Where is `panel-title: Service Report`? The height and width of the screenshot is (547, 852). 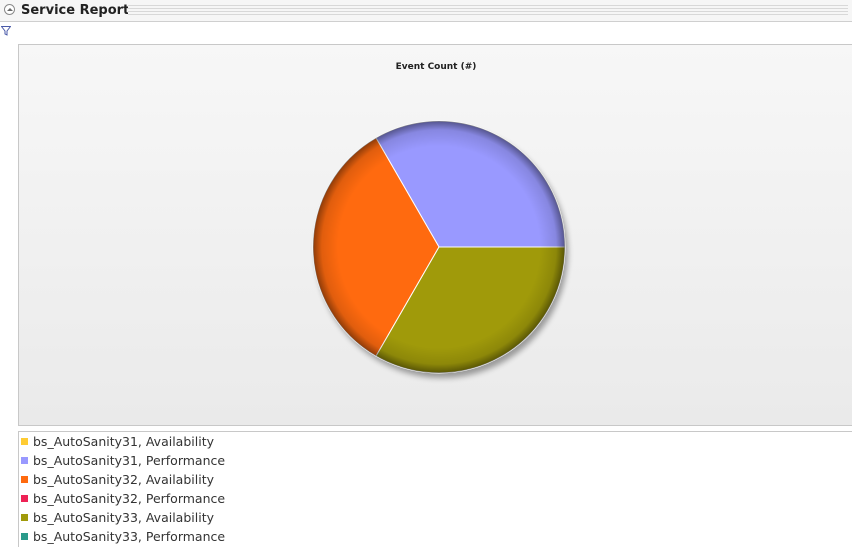 panel-title: Service Report is located at coordinates (75, 10).